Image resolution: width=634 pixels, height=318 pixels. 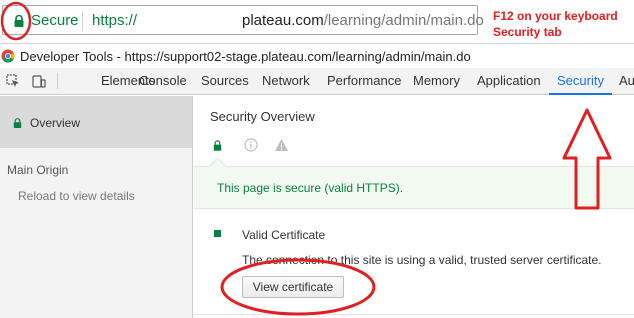 I want to click on certificate-status-bullet, so click(x=217, y=233).